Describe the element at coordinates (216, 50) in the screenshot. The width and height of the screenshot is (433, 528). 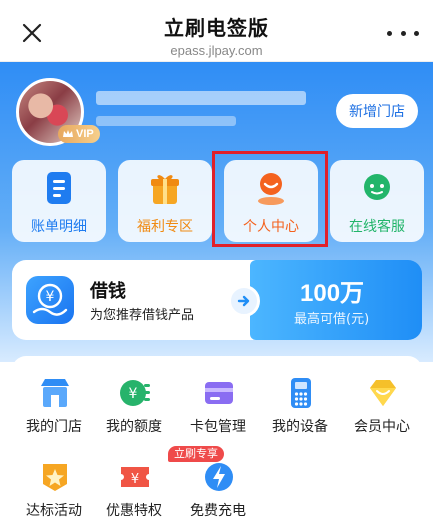
I see `page-url: epass.jlpay.com` at that location.